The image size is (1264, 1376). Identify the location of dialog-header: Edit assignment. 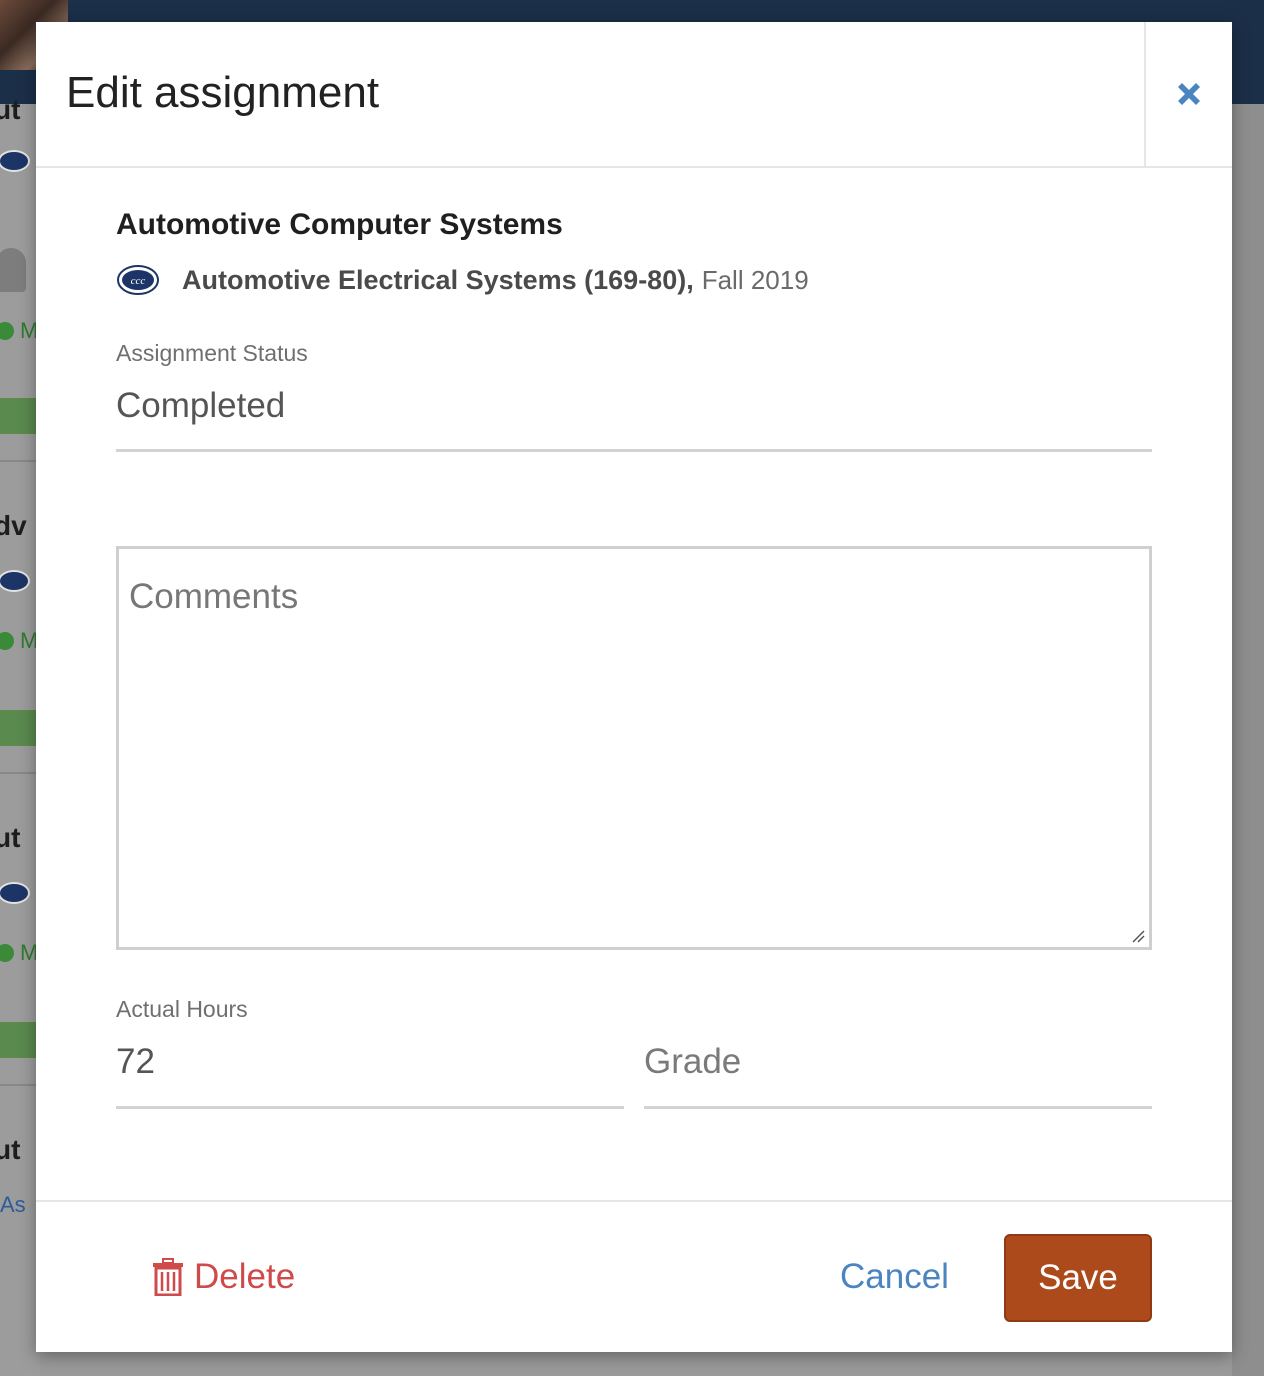
(634, 95).